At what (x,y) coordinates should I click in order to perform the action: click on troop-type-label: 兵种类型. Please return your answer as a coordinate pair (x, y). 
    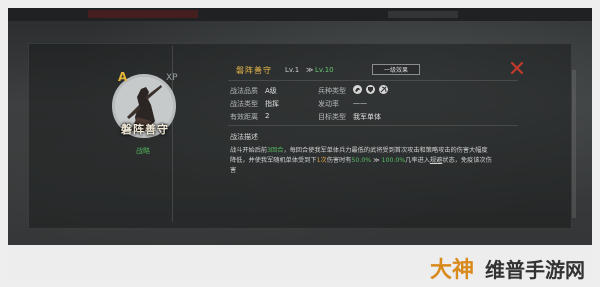
    Looking at the image, I should click on (332, 91).